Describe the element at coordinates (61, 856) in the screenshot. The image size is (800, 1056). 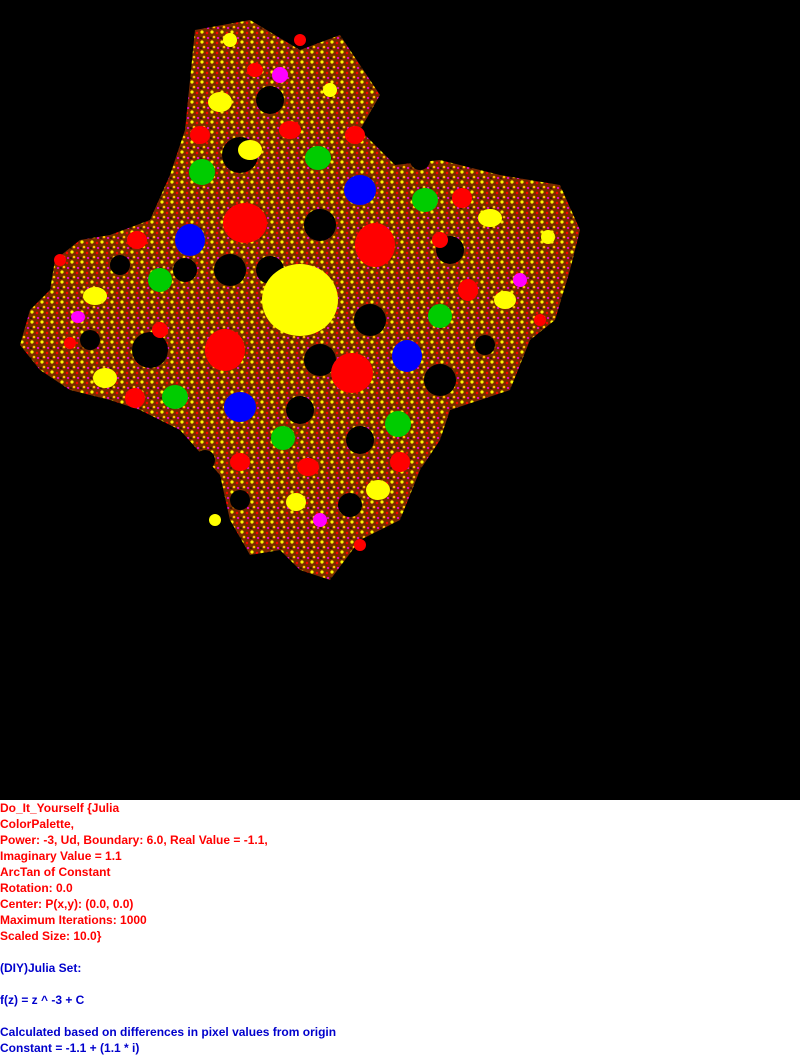
I see `param-line-4: Imaginary Value = 1.1` at that location.